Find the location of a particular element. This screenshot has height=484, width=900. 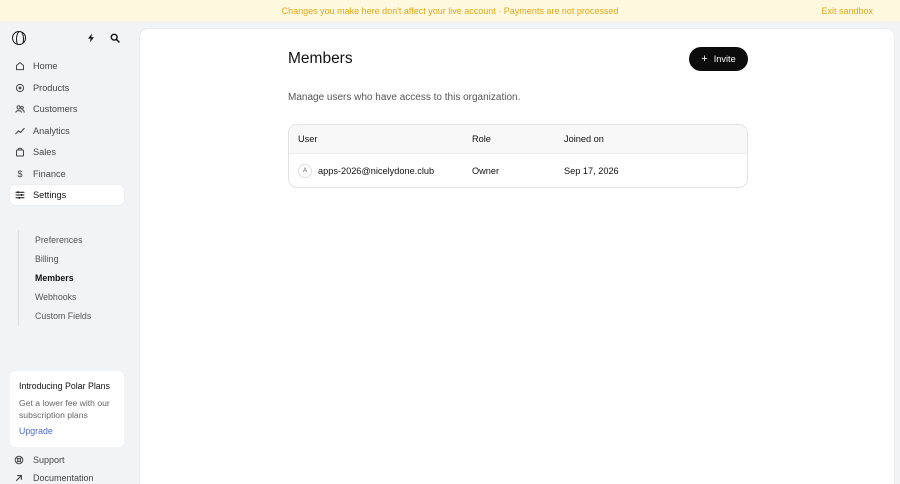

promo-title: Introducing Polar Plans is located at coordinates (64, 386).